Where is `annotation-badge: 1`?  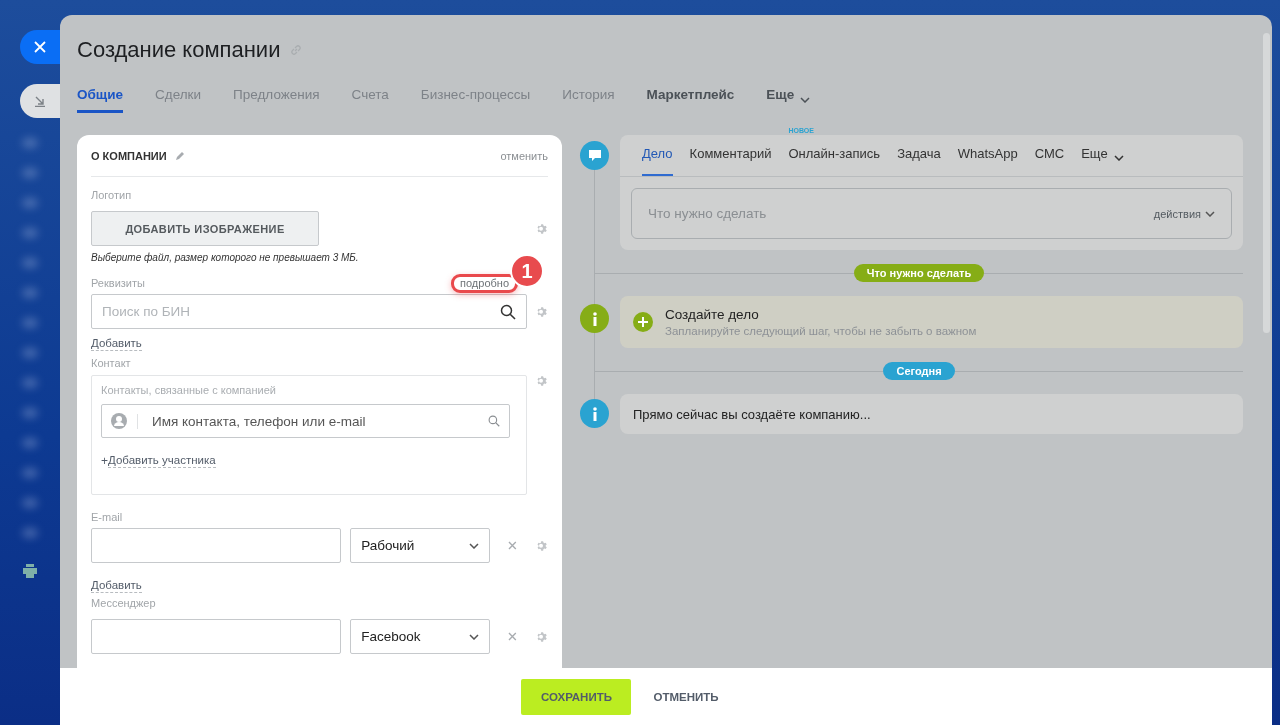 annotation-badge: 1 is located at coordinates (527, 271).